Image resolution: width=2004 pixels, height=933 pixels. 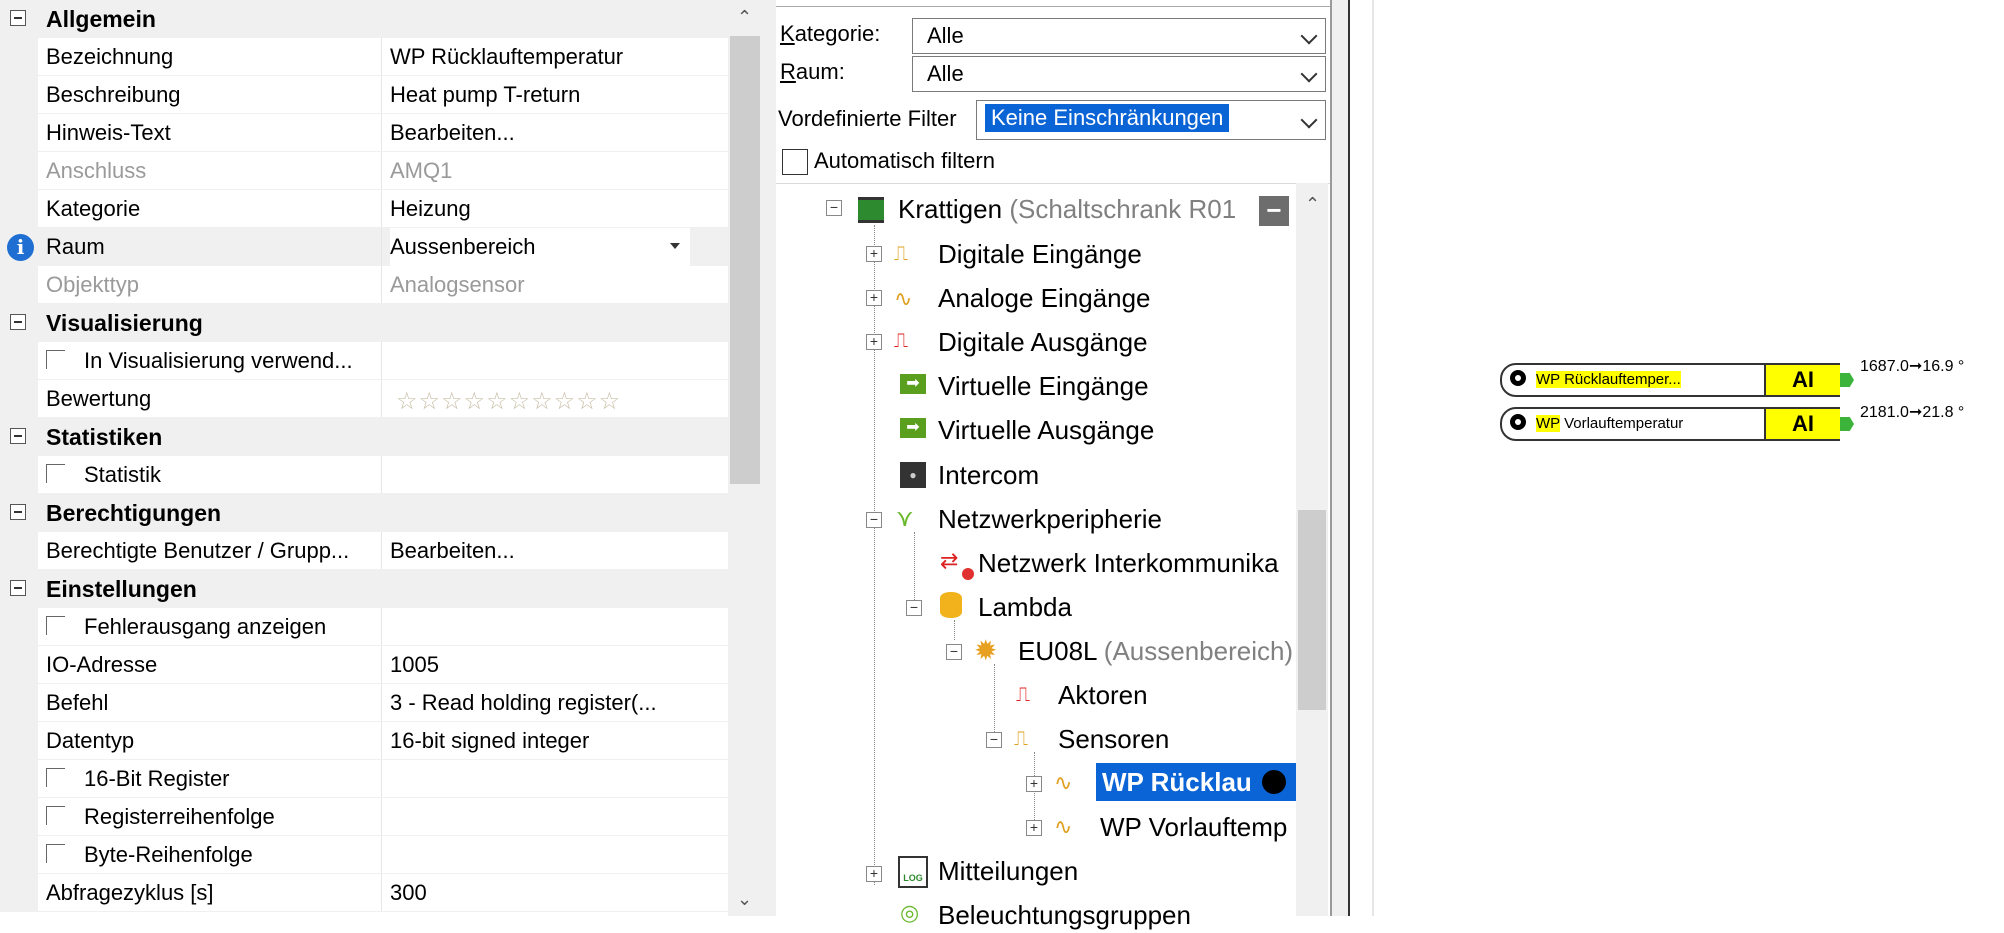 I want to click on property-value: AMQ1, so click(x=421, y=170).